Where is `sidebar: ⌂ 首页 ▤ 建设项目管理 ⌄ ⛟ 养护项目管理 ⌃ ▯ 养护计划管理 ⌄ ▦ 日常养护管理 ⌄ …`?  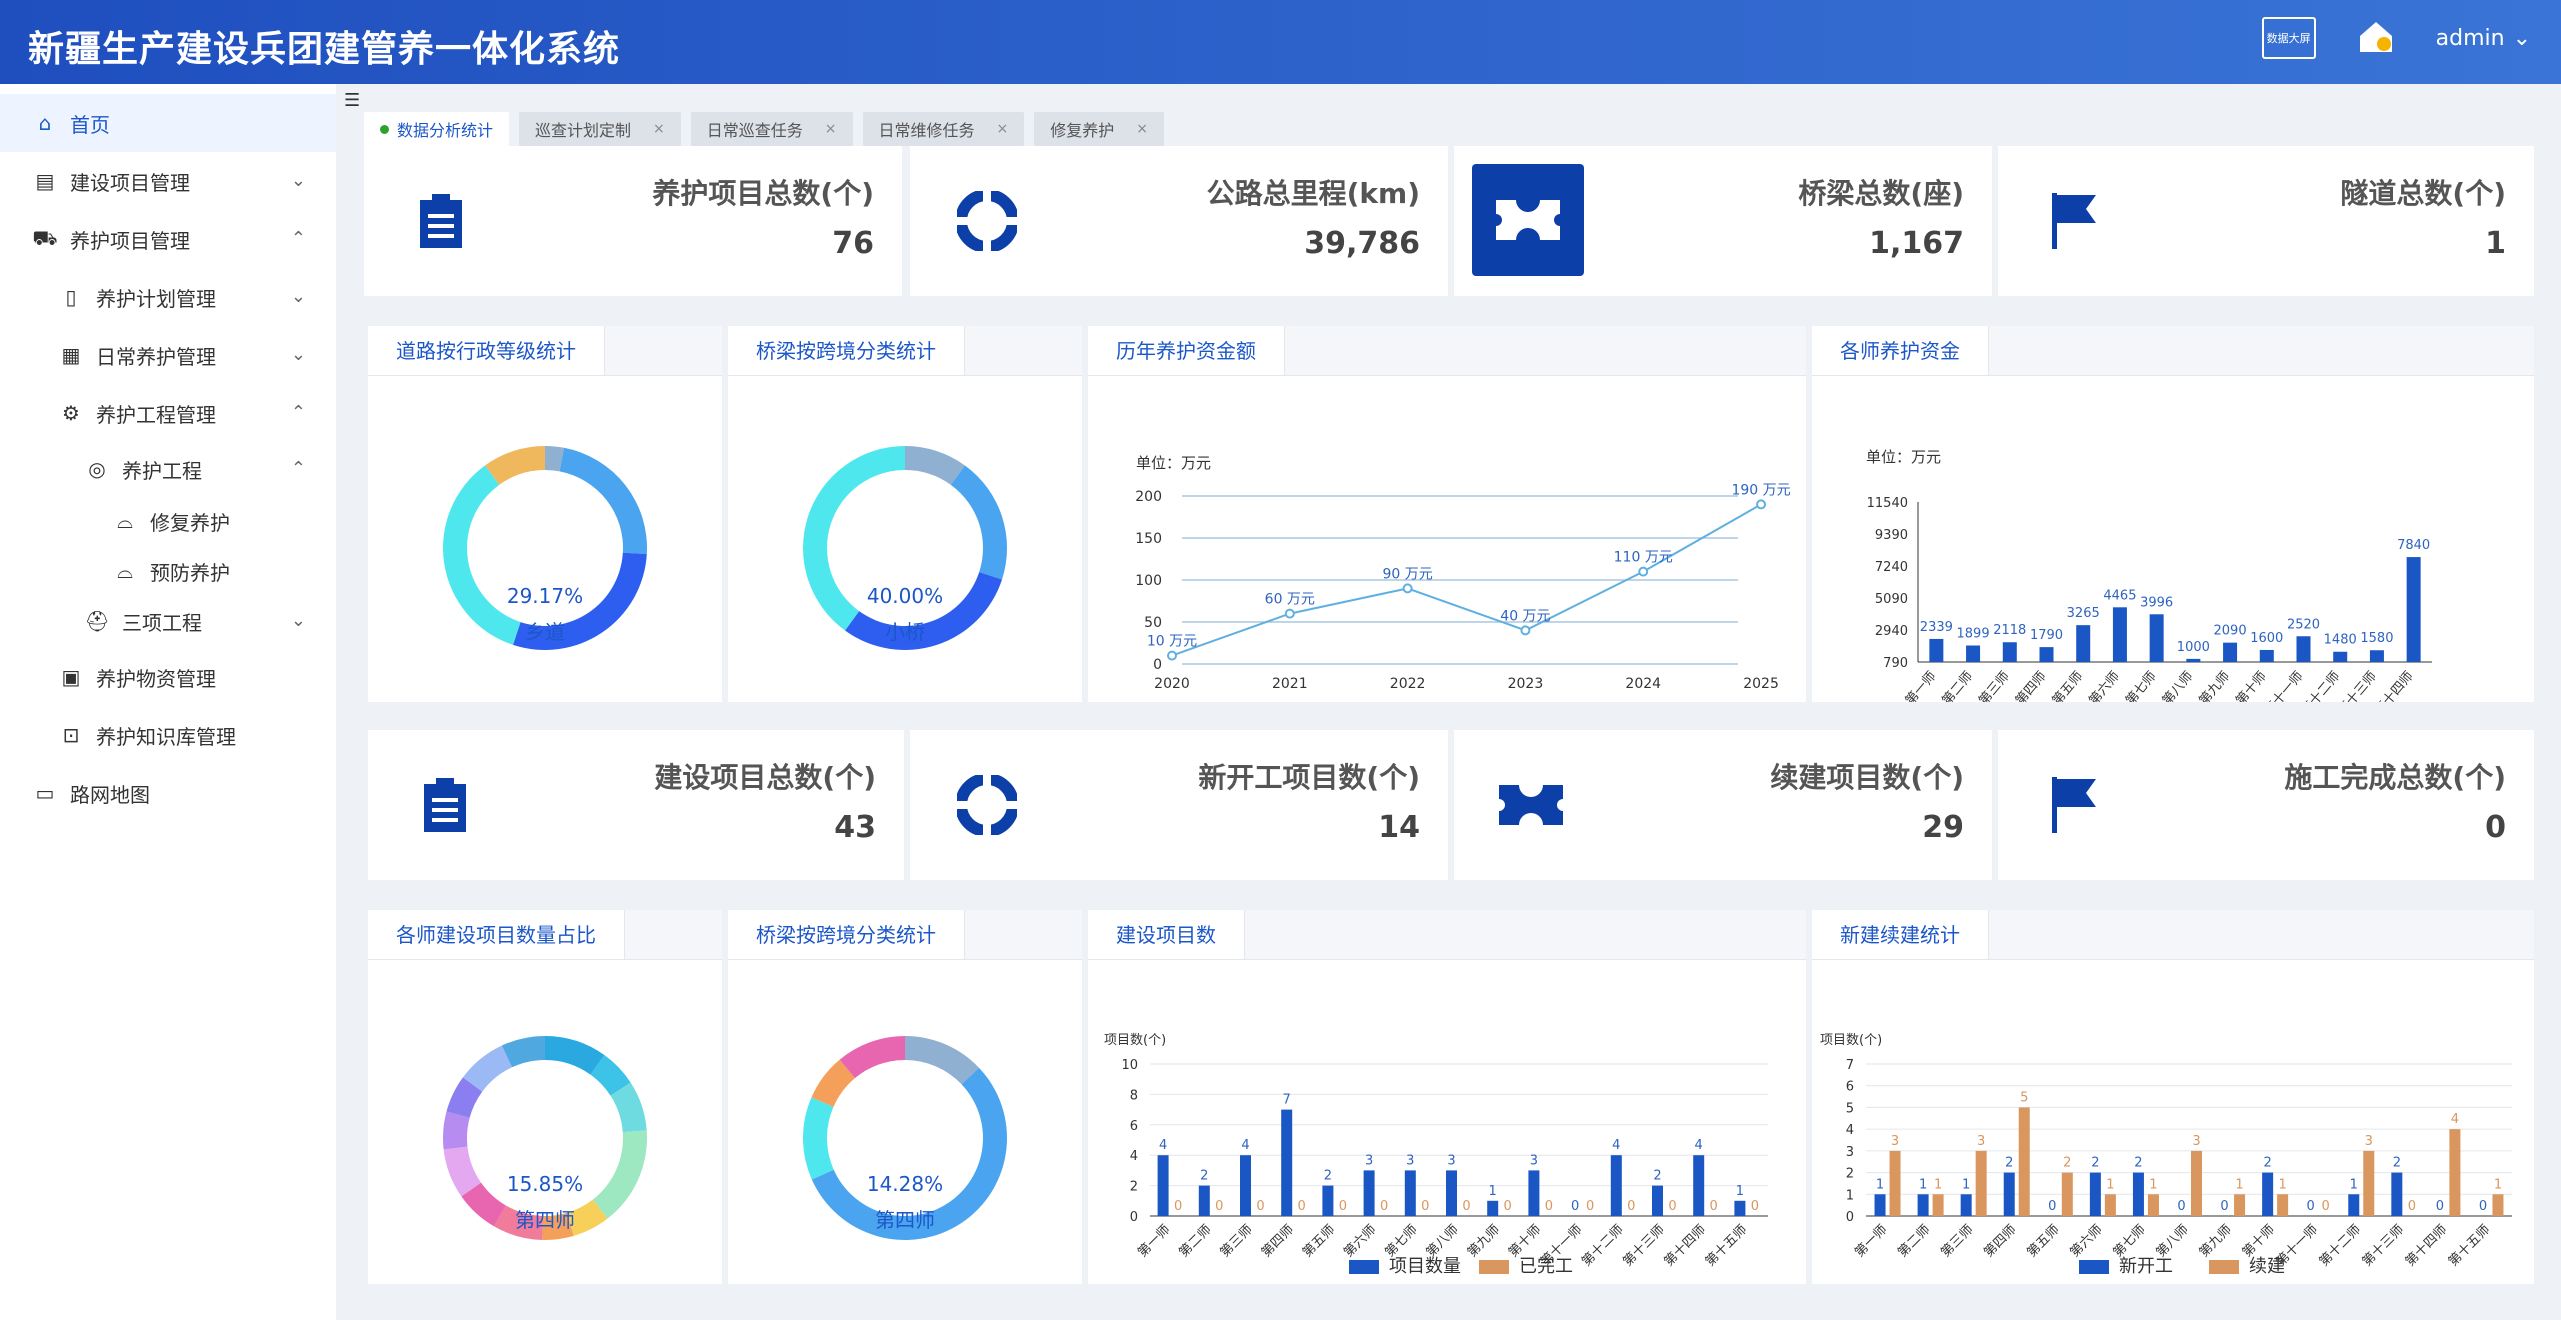 sidebar: ⌂ 首页 ▤ 建设项目管理 ⌄ ⛟ 养护项目管理 ⌃ ▯ 养护计划管理 ⌄ ▦ 日常养护管理 ⌄ … is located at coordinates (168, 702).